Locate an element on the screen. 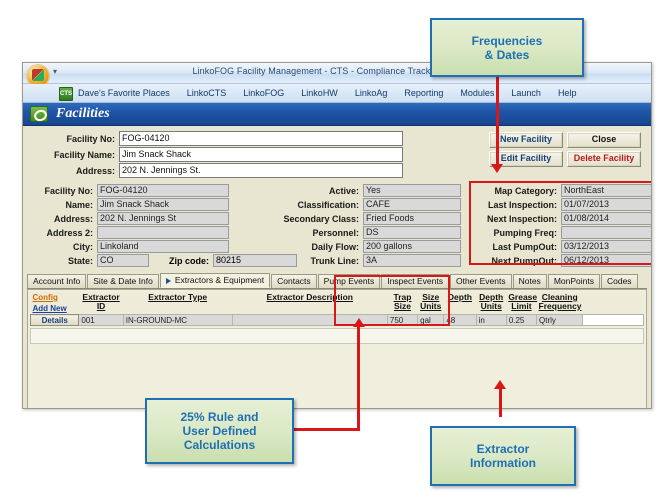  detail-address2-value is located at coordinates (163, 232).